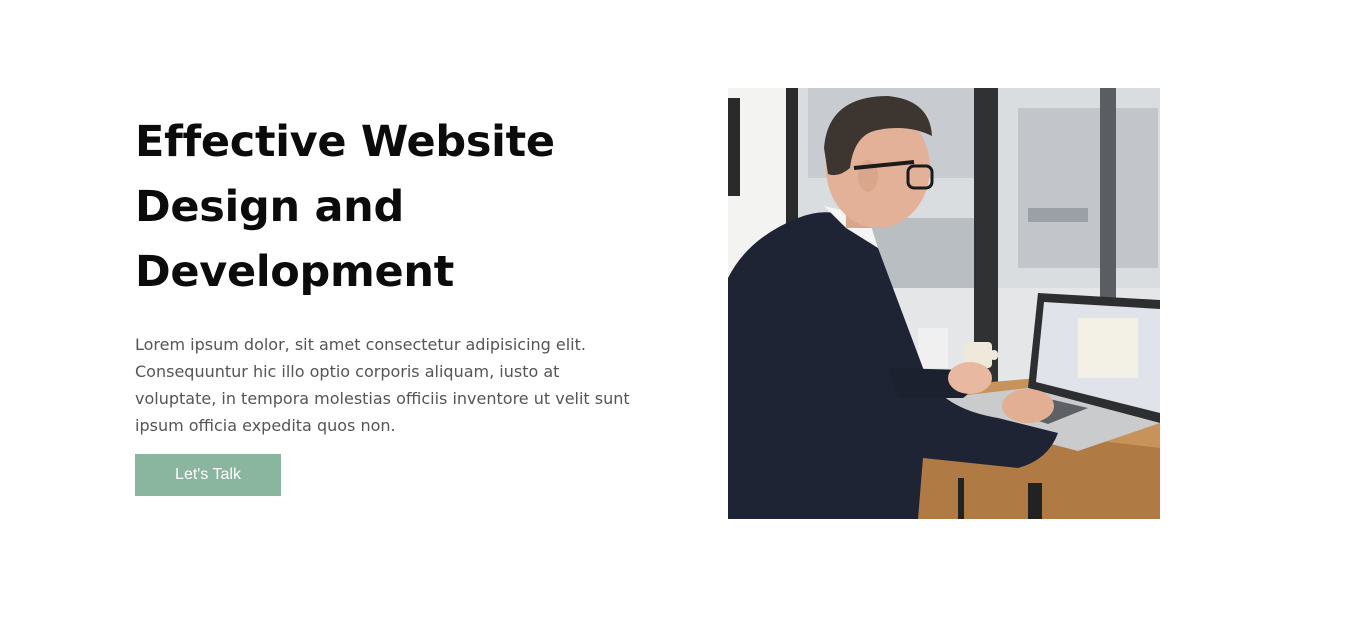 The image size is (1347, 617). Describe the element at coordinates (269, 207) in the screenshot. I see `hero-title-line-2: Design and` at that location.